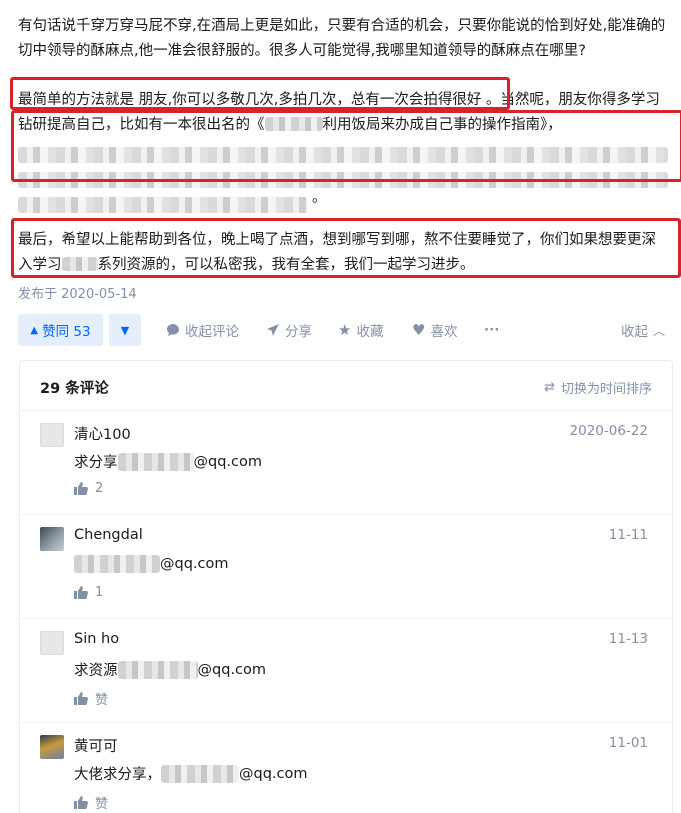  I want to click on action-bar: ▲ 赞同 53 ▼ 收起评论 分享 ★ 收藏 ♥ 喜欢 ··· 收起 ︿, so click(343, 330).